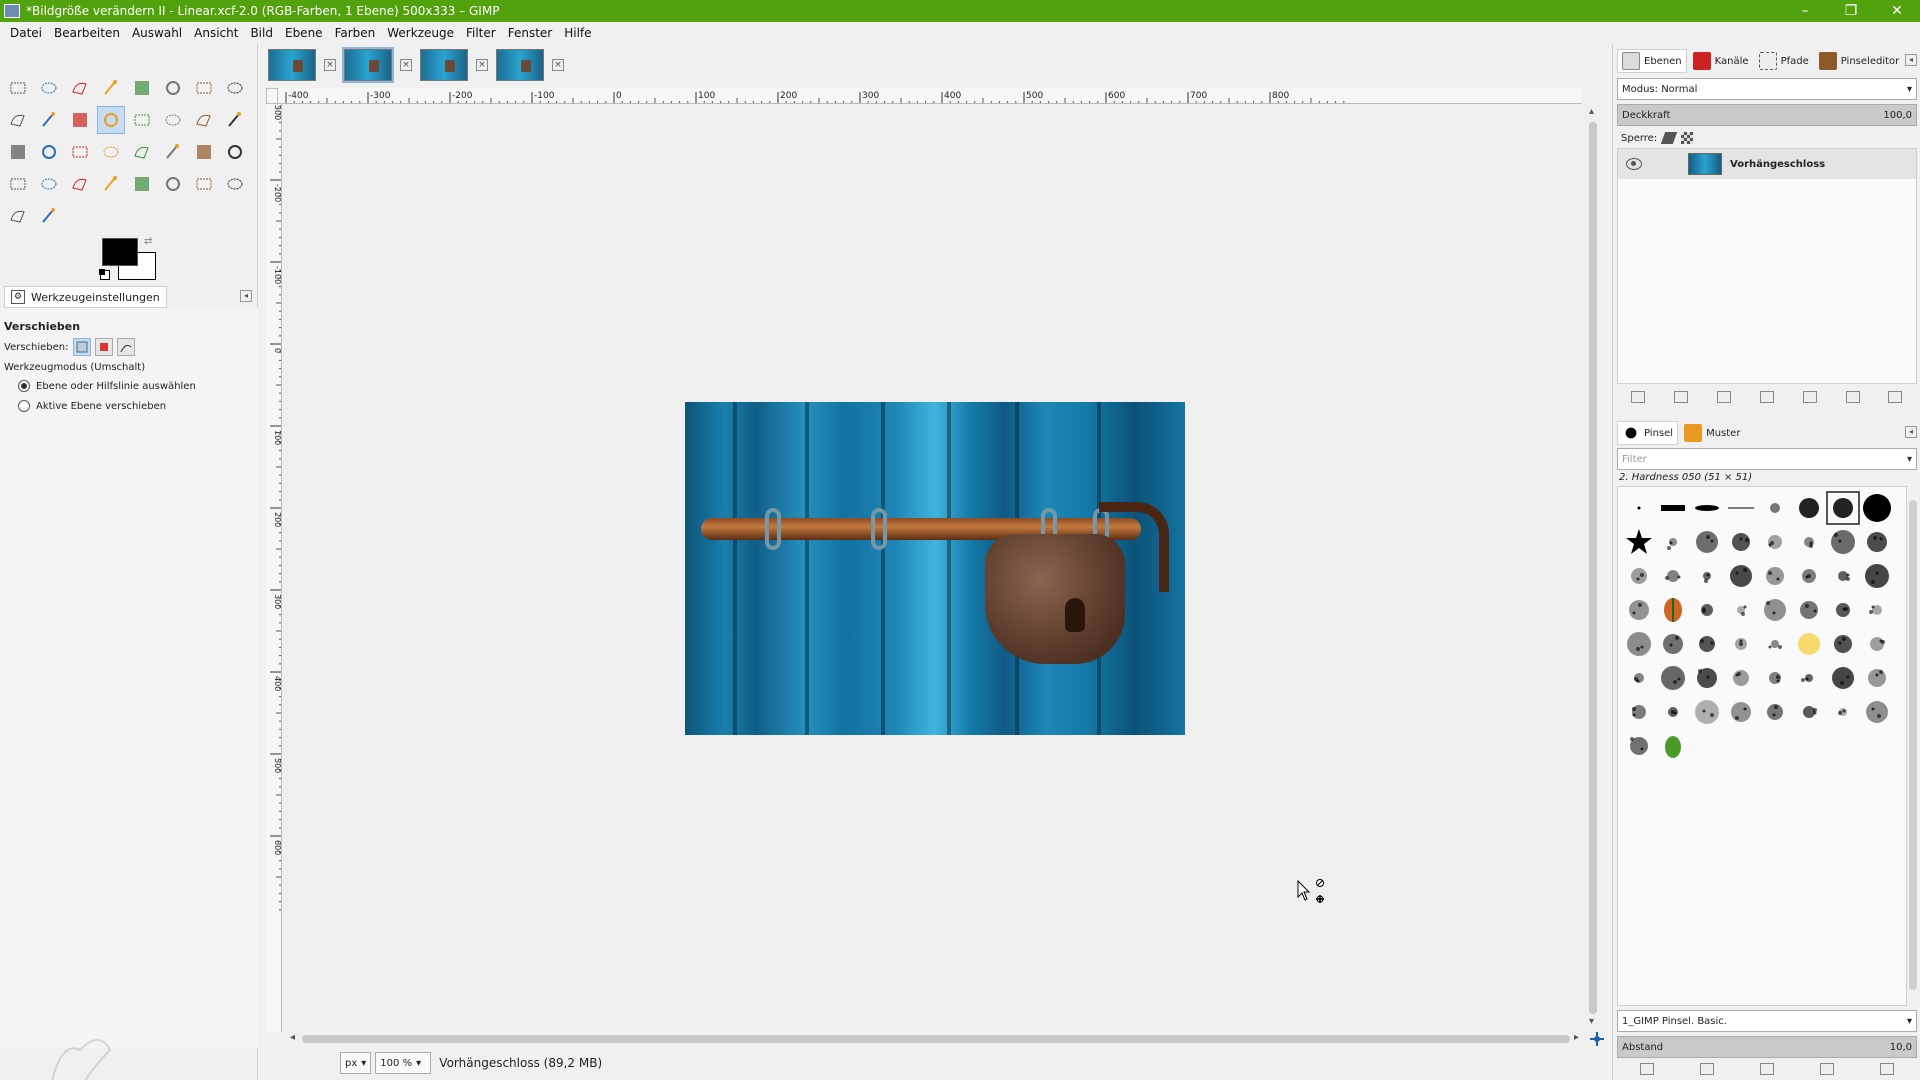 The width and height of the screenshot is (1920, 1080). Describe the element at coordinates (246, 296) in the screenshot. I see `panel-menu-arrow-icon: ◂` at that location.